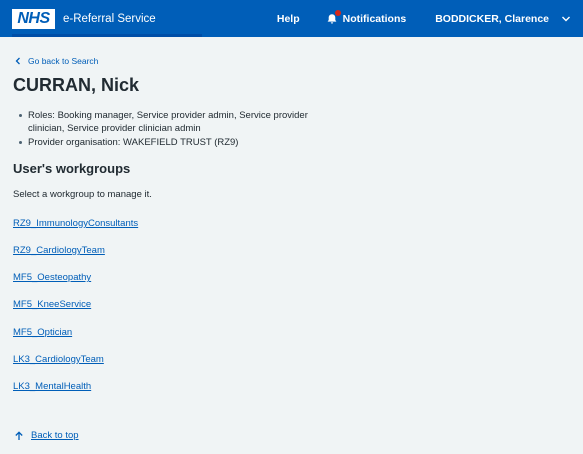 The height and width of the screenshot is (454, 583). I want to click on header-nav: Help Notifications BODDICKER, Clarence, so click(424, 17).